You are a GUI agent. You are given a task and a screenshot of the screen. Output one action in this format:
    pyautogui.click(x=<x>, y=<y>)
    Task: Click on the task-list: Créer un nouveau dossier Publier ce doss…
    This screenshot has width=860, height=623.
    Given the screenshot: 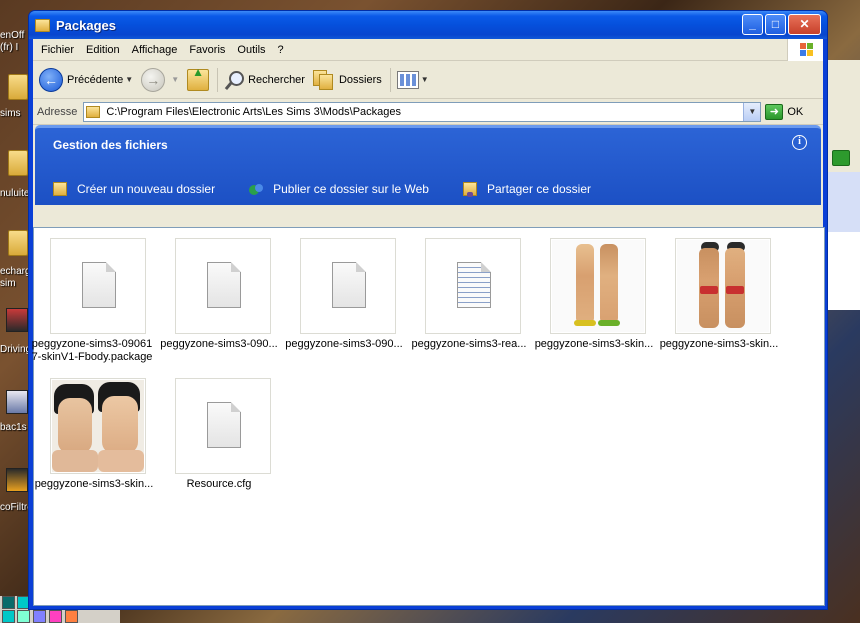 What is the action you would take?
    pyautogui.click(x=322, y=189)
    